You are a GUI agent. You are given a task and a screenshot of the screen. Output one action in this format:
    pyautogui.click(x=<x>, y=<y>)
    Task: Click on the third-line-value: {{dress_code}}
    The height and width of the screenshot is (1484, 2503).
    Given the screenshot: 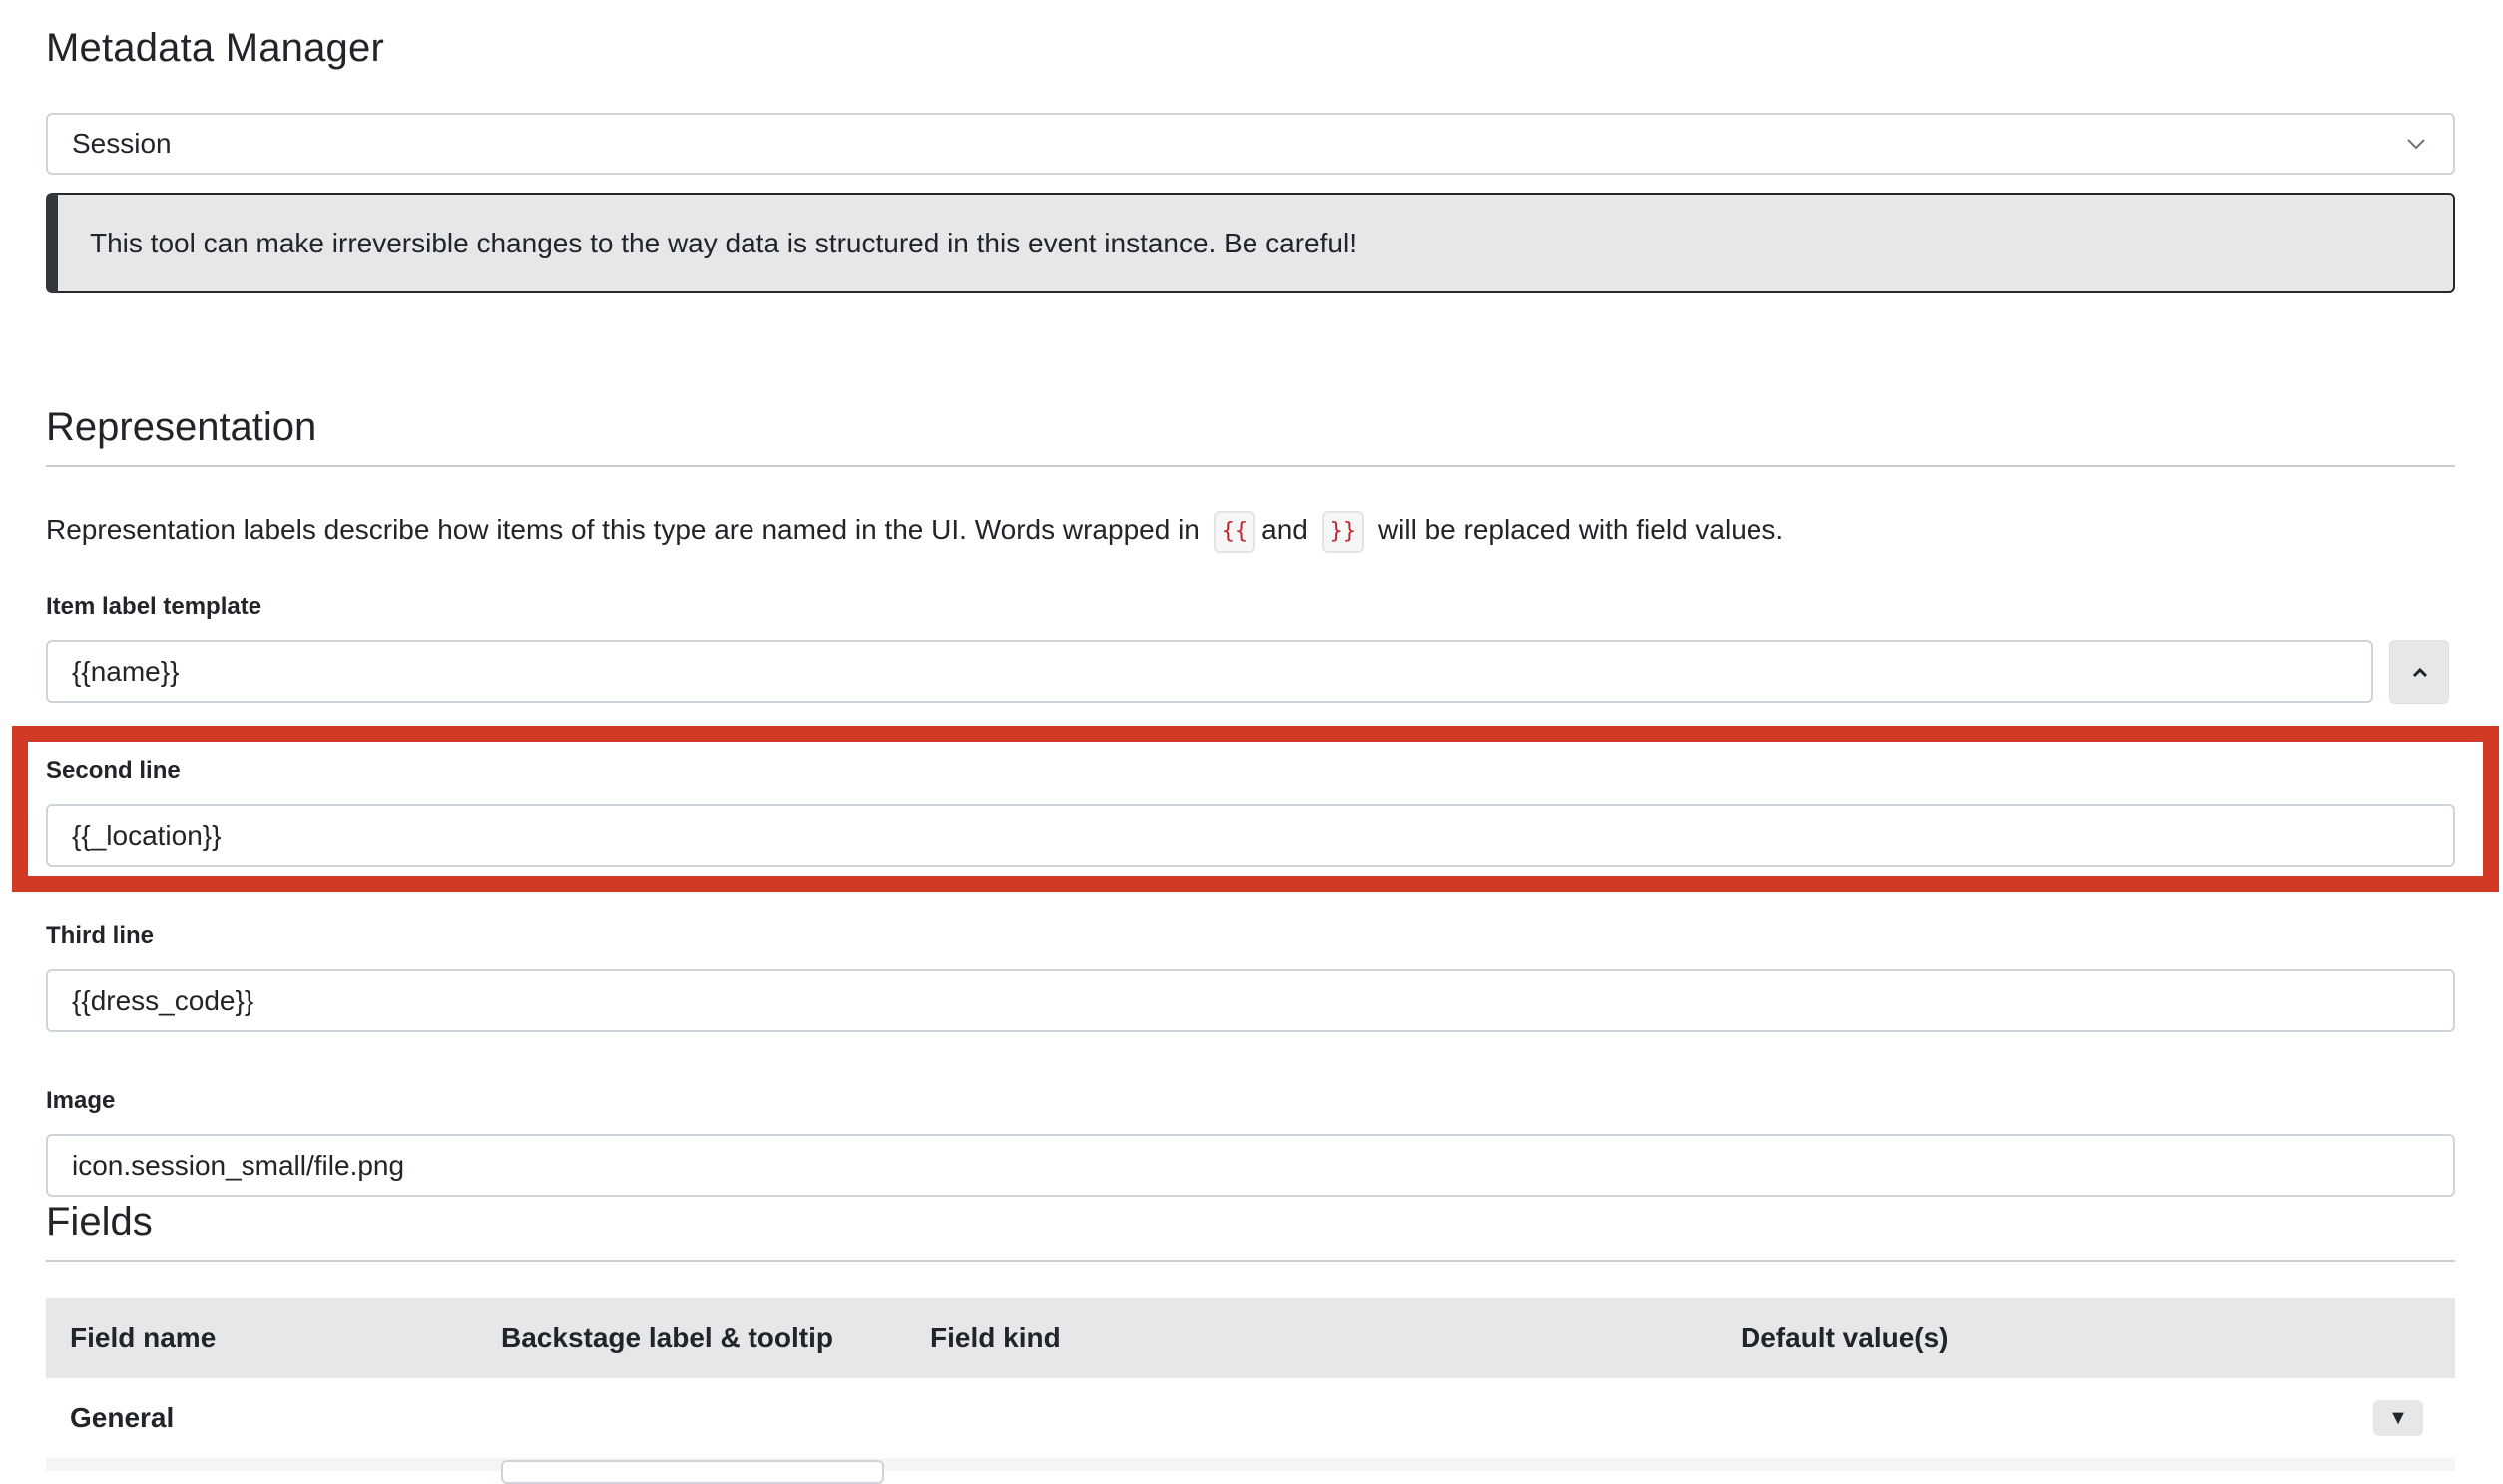 What is the action you would take?
    pyautogui.click(x=163, y=1000)
    